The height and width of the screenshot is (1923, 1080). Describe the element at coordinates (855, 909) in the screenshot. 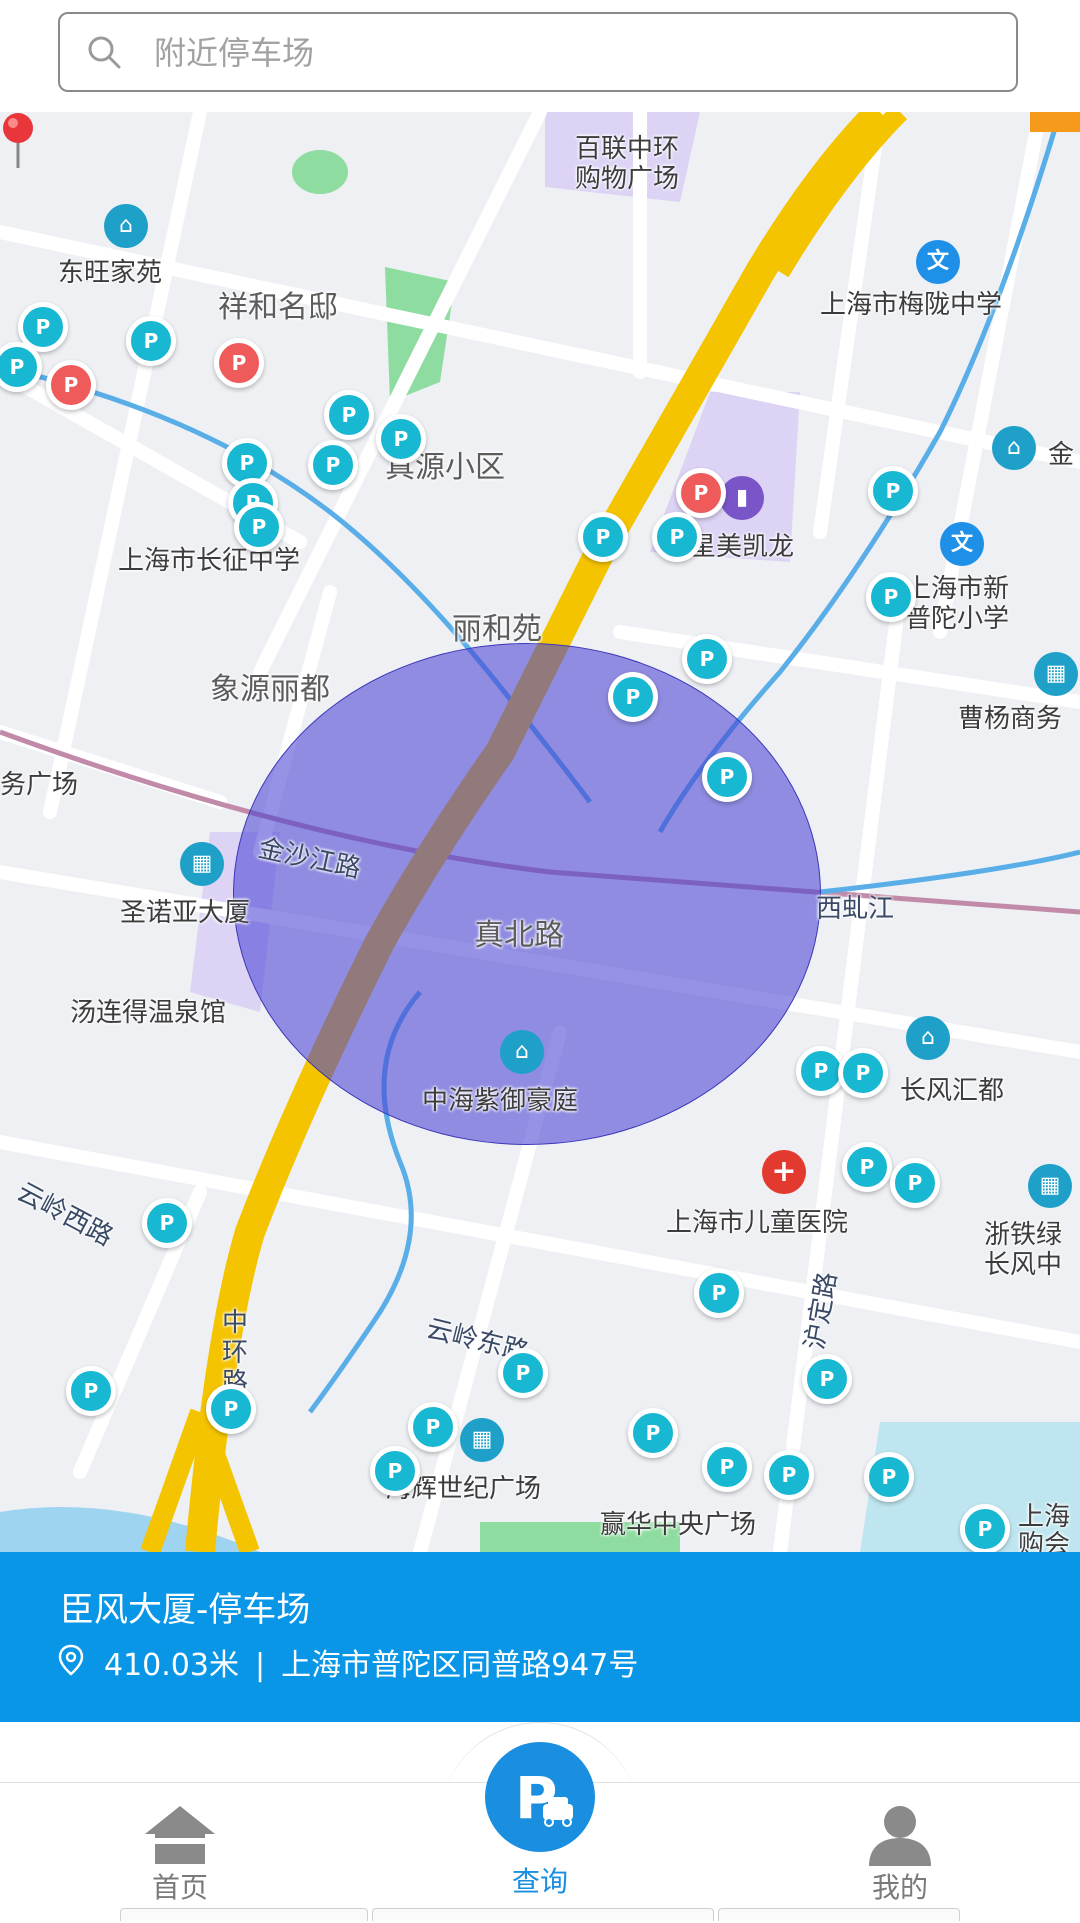

I see `road-label: 西虬江` at that location.